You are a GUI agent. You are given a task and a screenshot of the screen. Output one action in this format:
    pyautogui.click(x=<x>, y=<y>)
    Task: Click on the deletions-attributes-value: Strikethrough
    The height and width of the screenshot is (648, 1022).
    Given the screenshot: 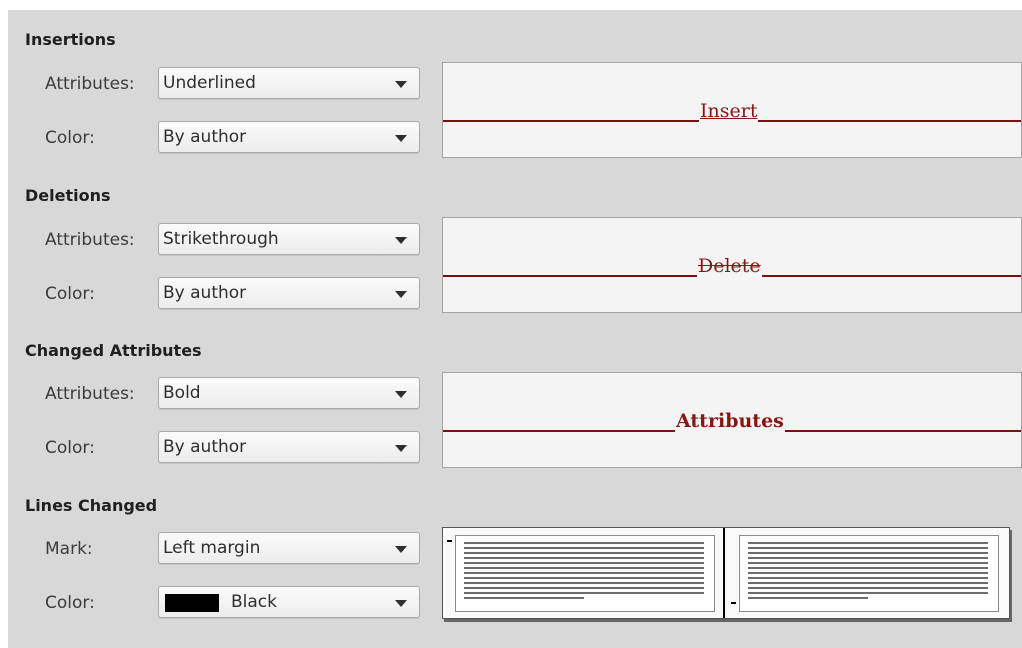 What is the action you would take?
    pyautogui.click(x=221, y=239)
    